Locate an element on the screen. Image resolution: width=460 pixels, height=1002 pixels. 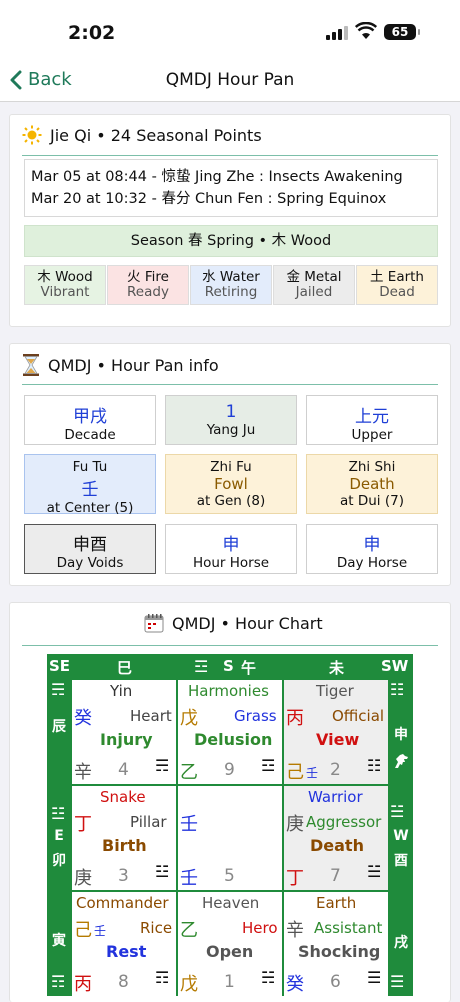
palace-ne: Commander 己 壬 Rice Rest 丙 8 ☶ is located at coordinates (124, 944).